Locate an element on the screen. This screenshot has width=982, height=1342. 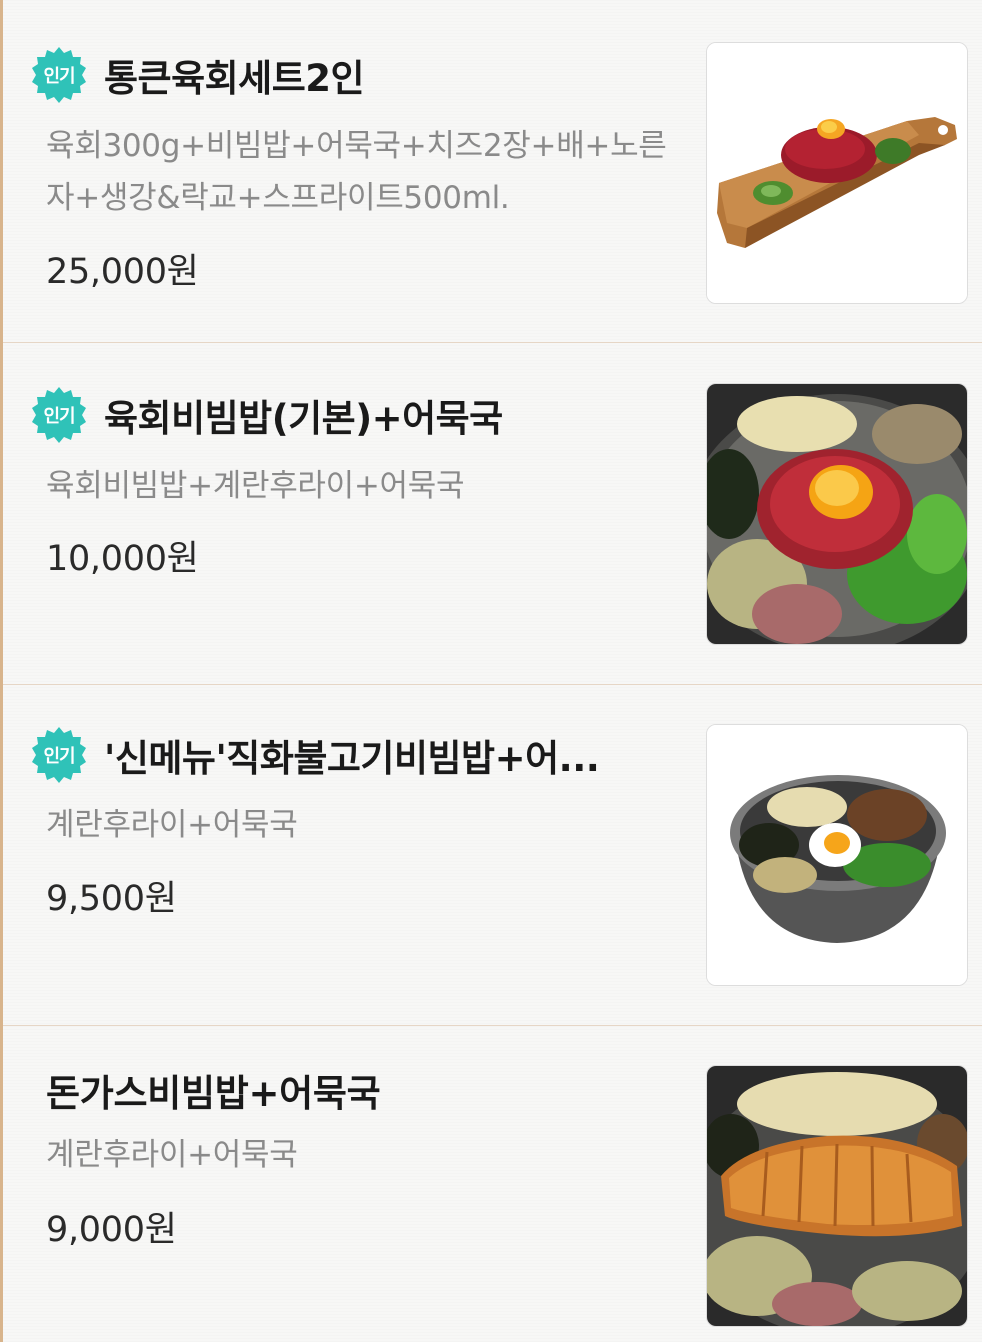
menu-item-price: 9,500원 is located at coordinates (111, 899).